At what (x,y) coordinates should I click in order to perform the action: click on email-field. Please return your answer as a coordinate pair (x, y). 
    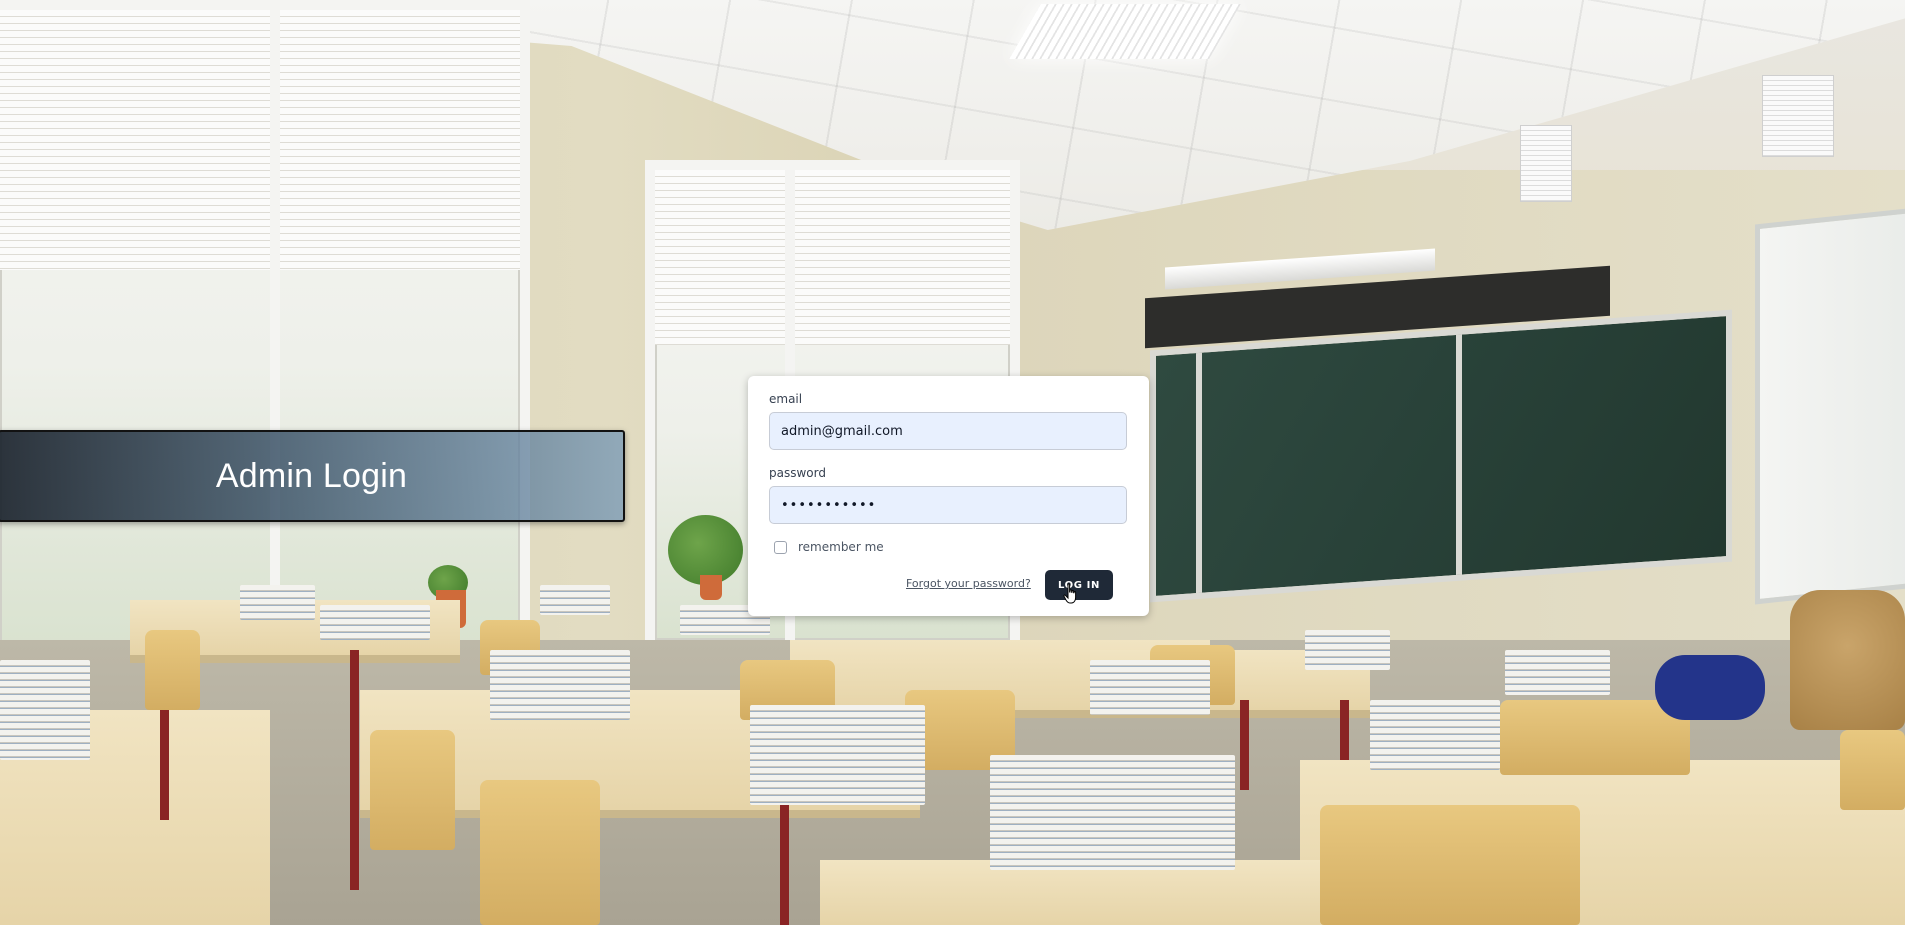
    Looking at the image, I should click on (948, 431).